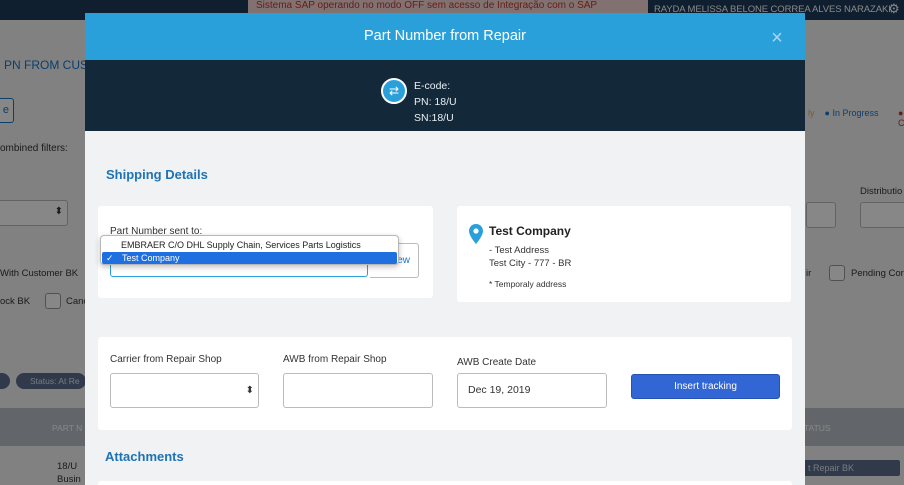 Image resolution: width=904 pixels, height=485 pixels. I want to click on awb-input, so click(358, 390).